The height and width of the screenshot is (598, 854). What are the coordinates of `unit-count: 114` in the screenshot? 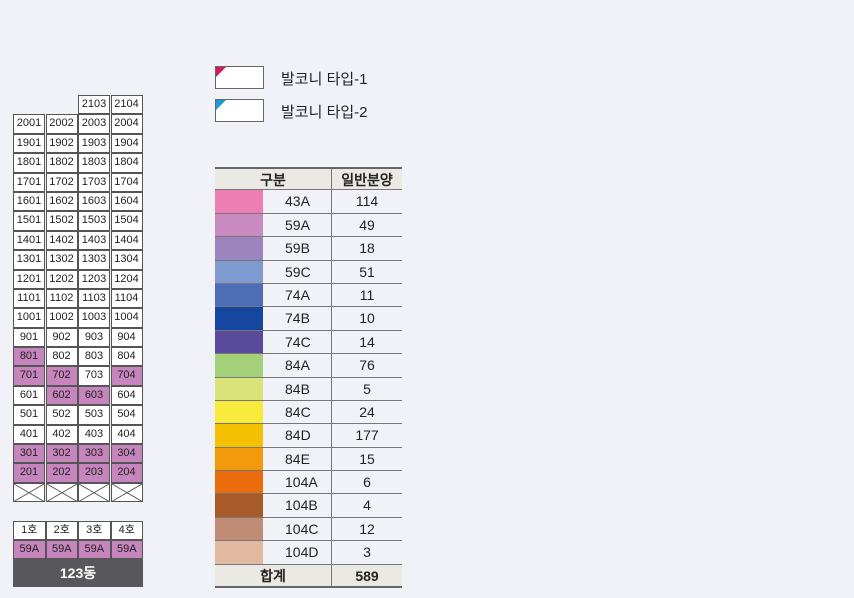 It's located at (367, 201).